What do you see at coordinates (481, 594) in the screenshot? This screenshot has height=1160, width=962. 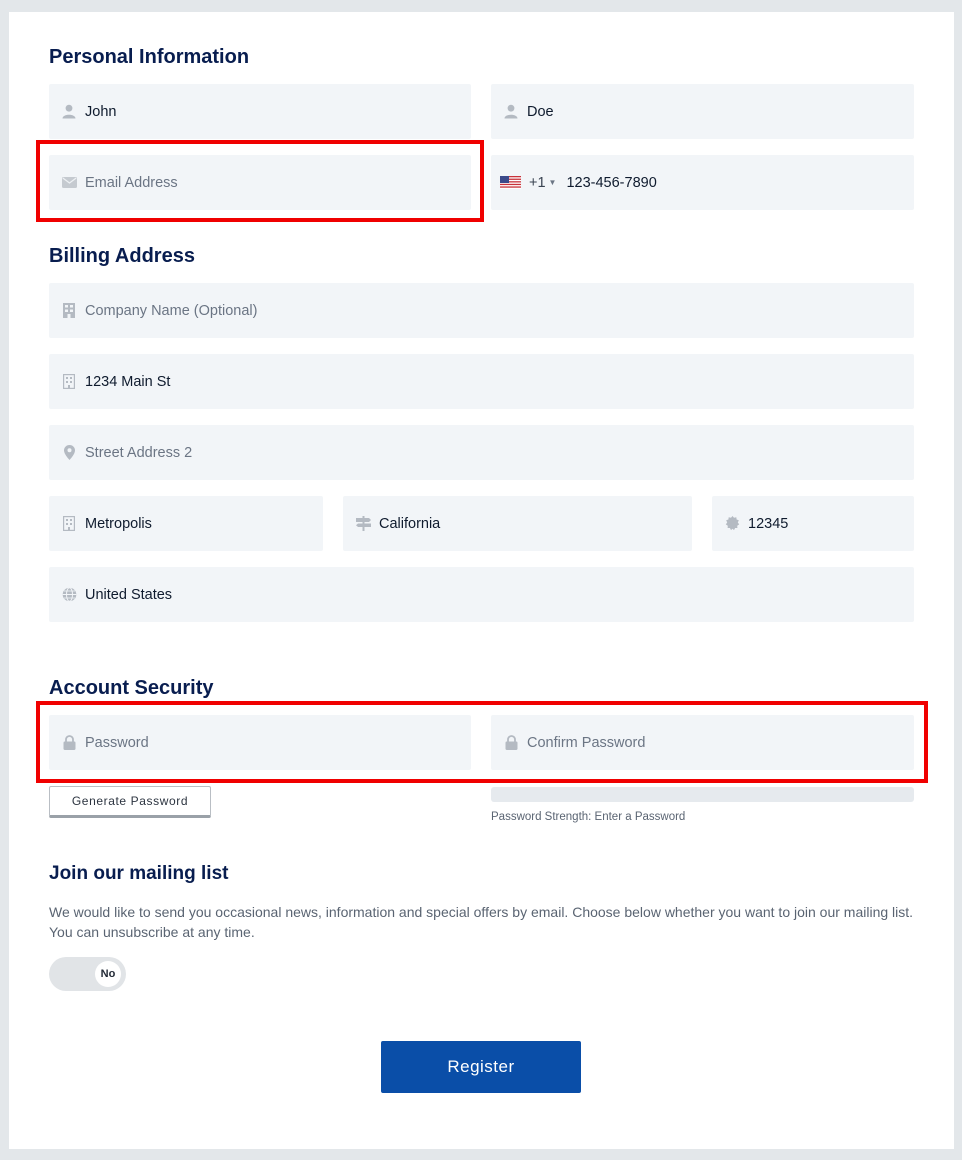 I see `country-field: United States` at bounding box center [481, 594].